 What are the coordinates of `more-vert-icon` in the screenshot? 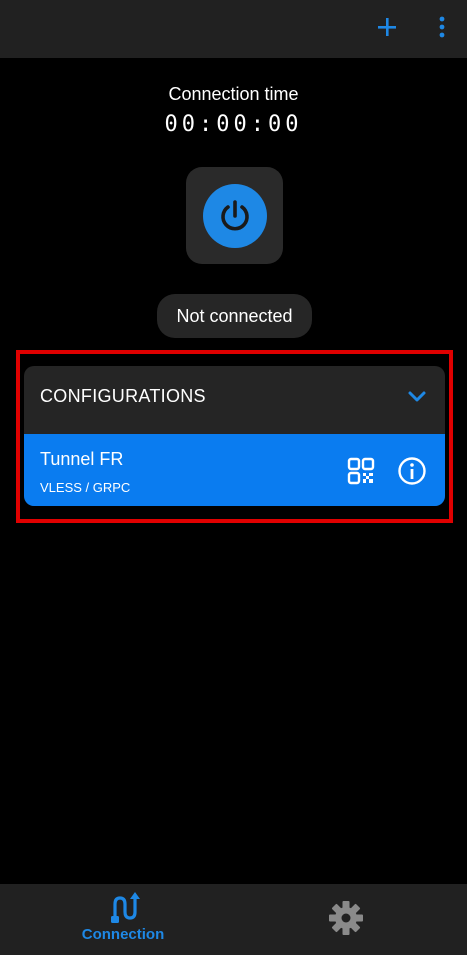 It's located at (442, 27).